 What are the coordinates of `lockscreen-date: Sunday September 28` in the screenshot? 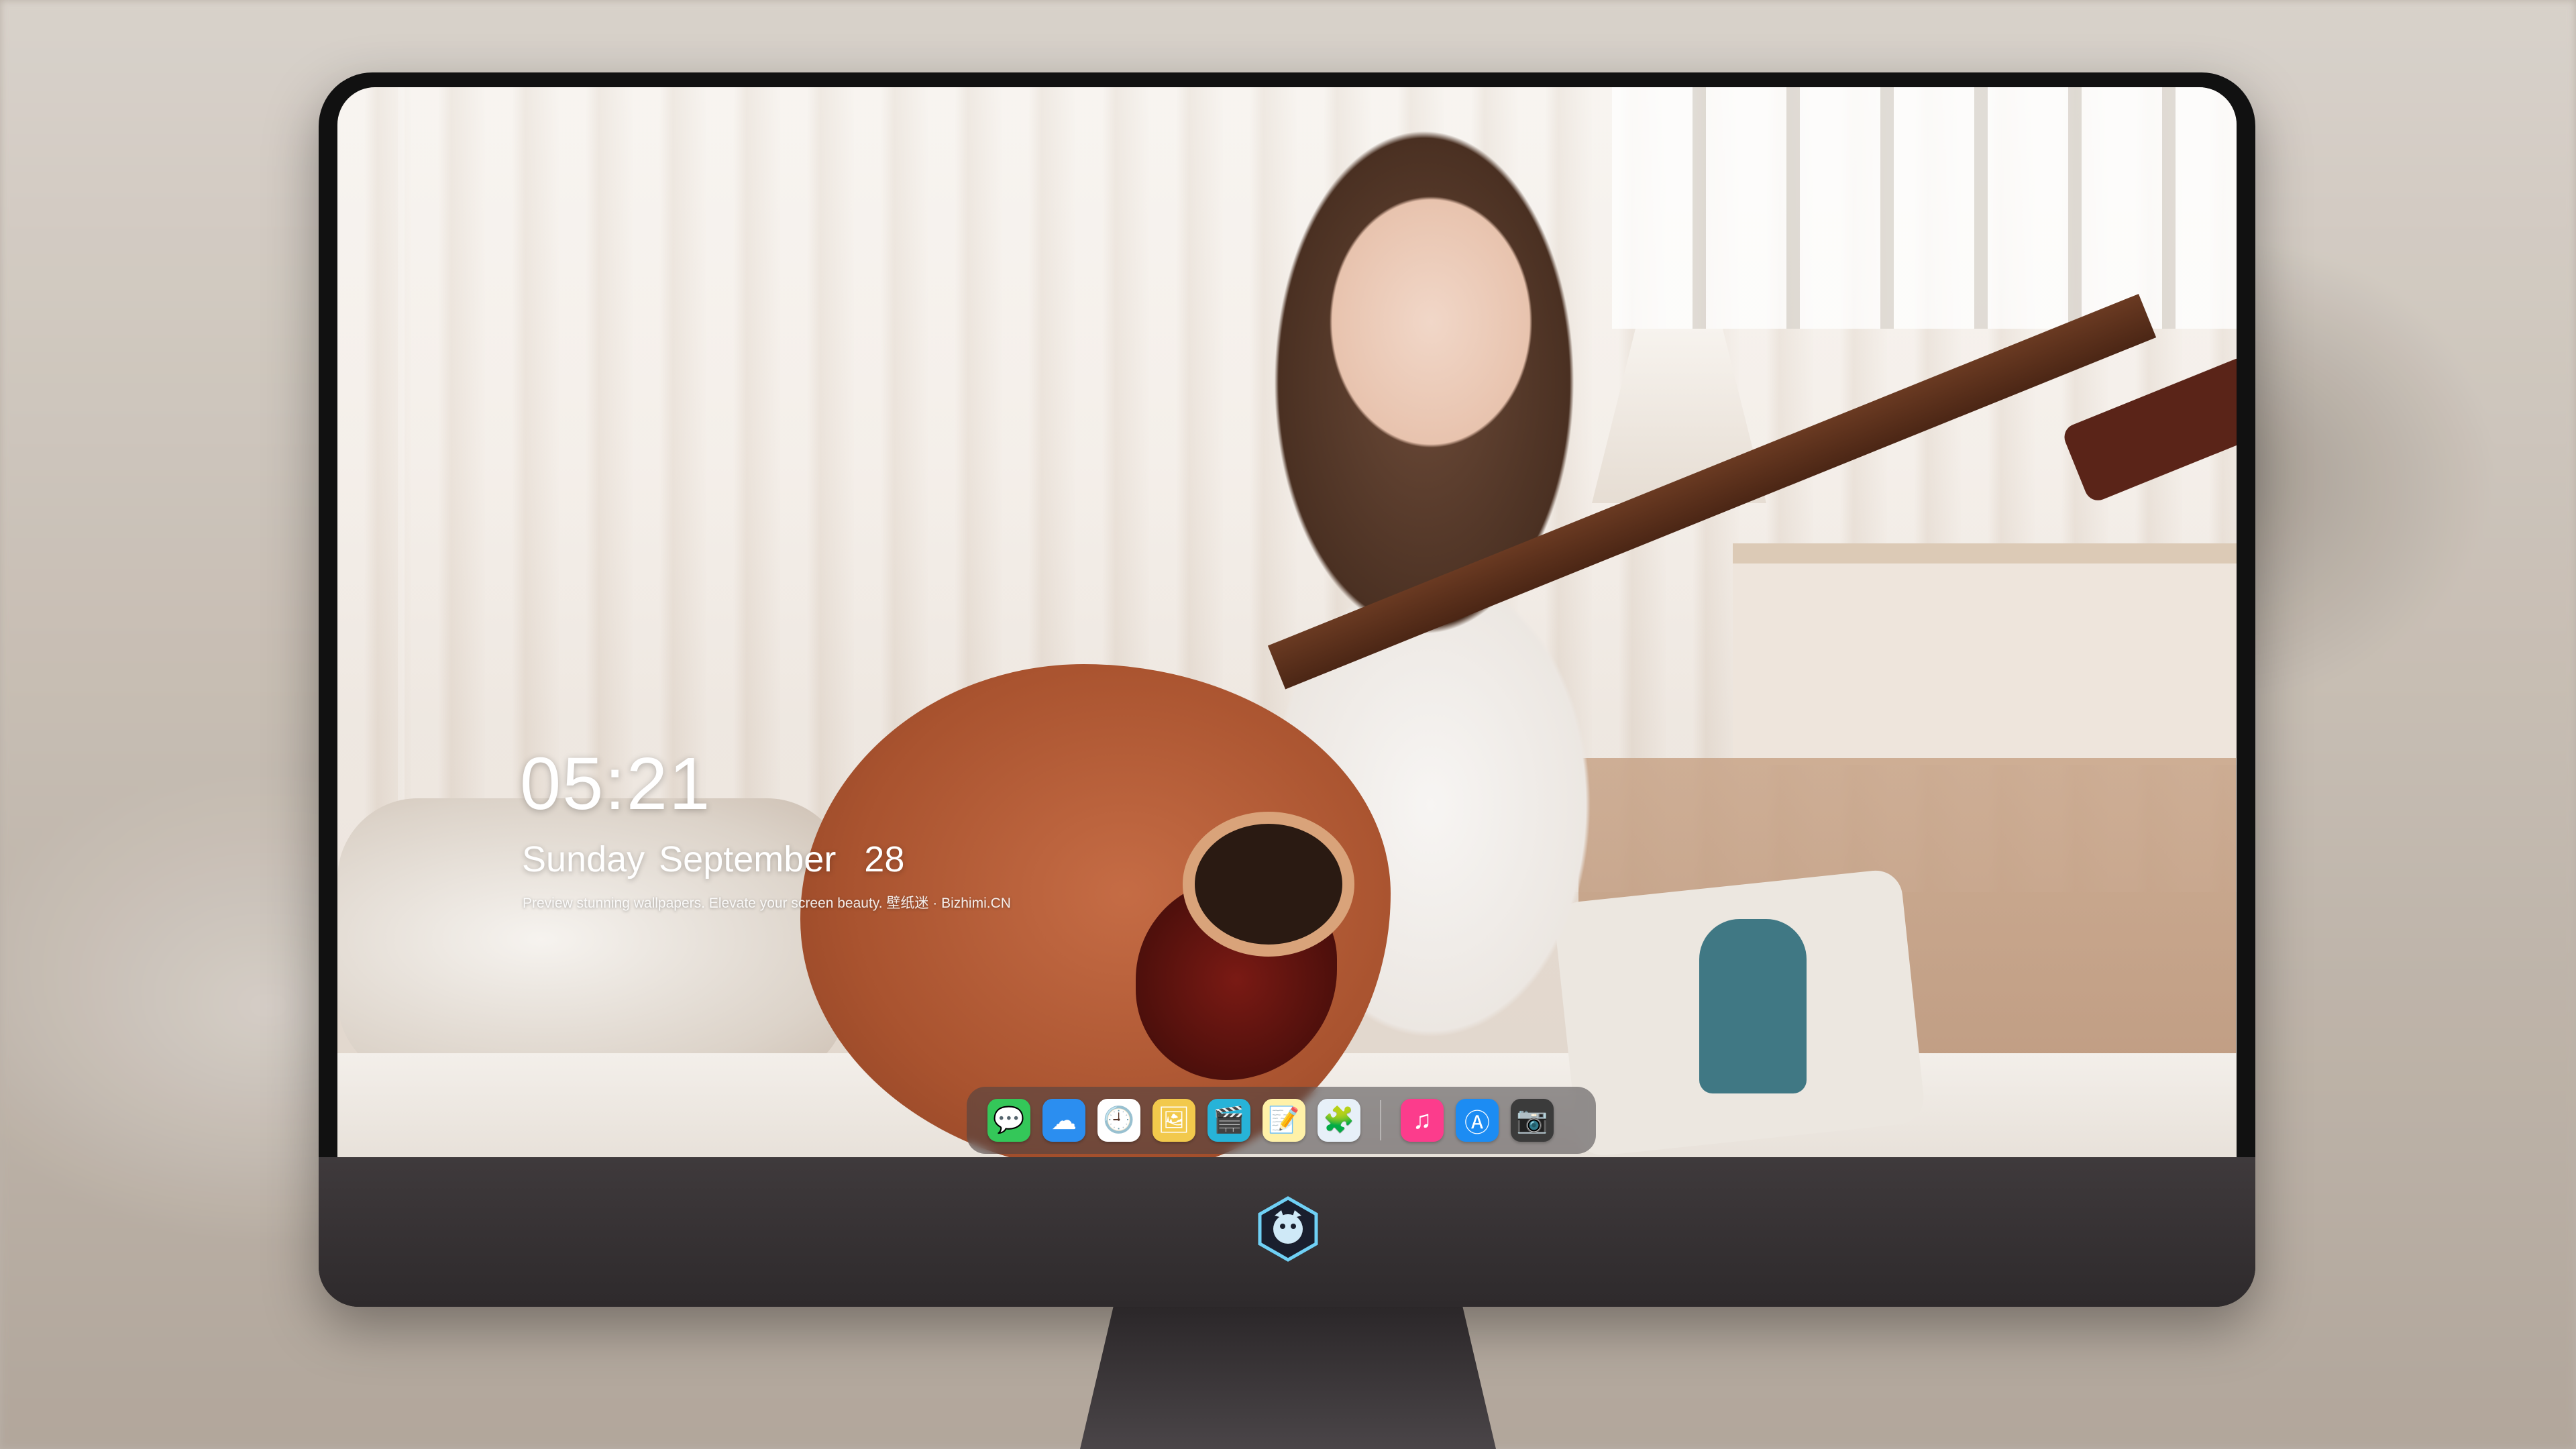 It's located at (713, 859).